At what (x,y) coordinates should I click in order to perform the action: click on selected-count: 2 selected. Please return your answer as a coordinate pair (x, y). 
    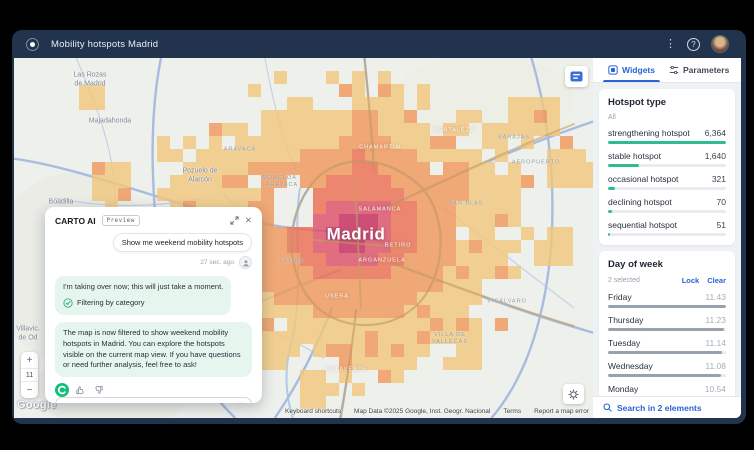
    Looking at the image, I should click on (624, 280).